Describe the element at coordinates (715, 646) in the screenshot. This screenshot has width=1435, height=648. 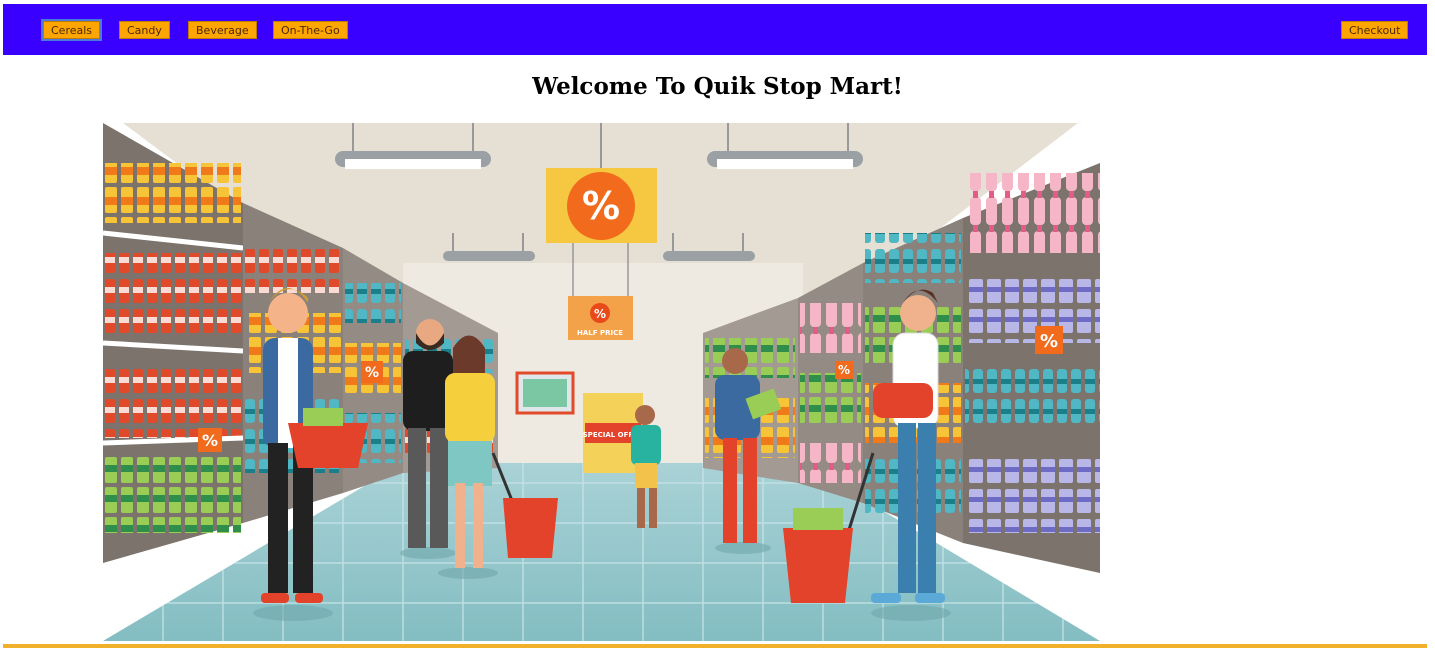
I see `bottom-accent-line` at that location.